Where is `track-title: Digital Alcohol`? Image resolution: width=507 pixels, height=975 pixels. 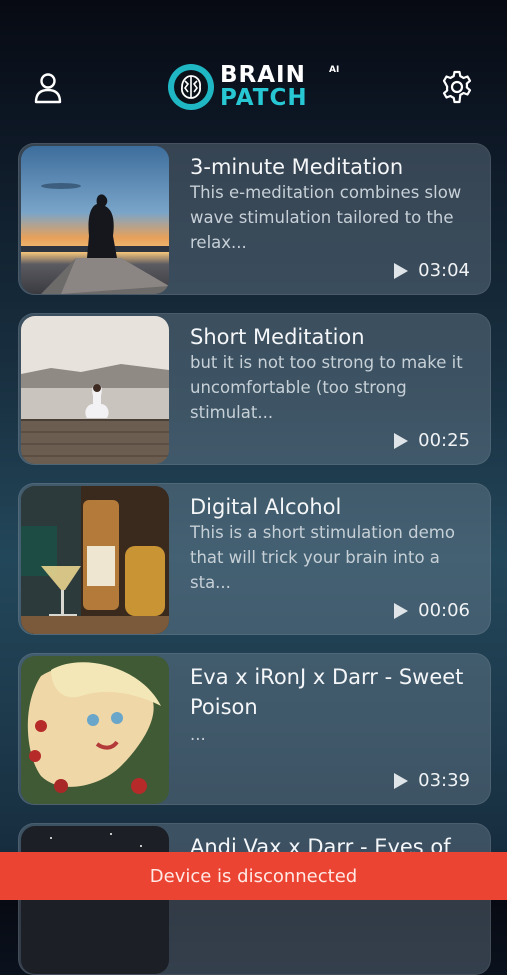 track-title: Digital Alcohol is located at coordinates (266, 507).